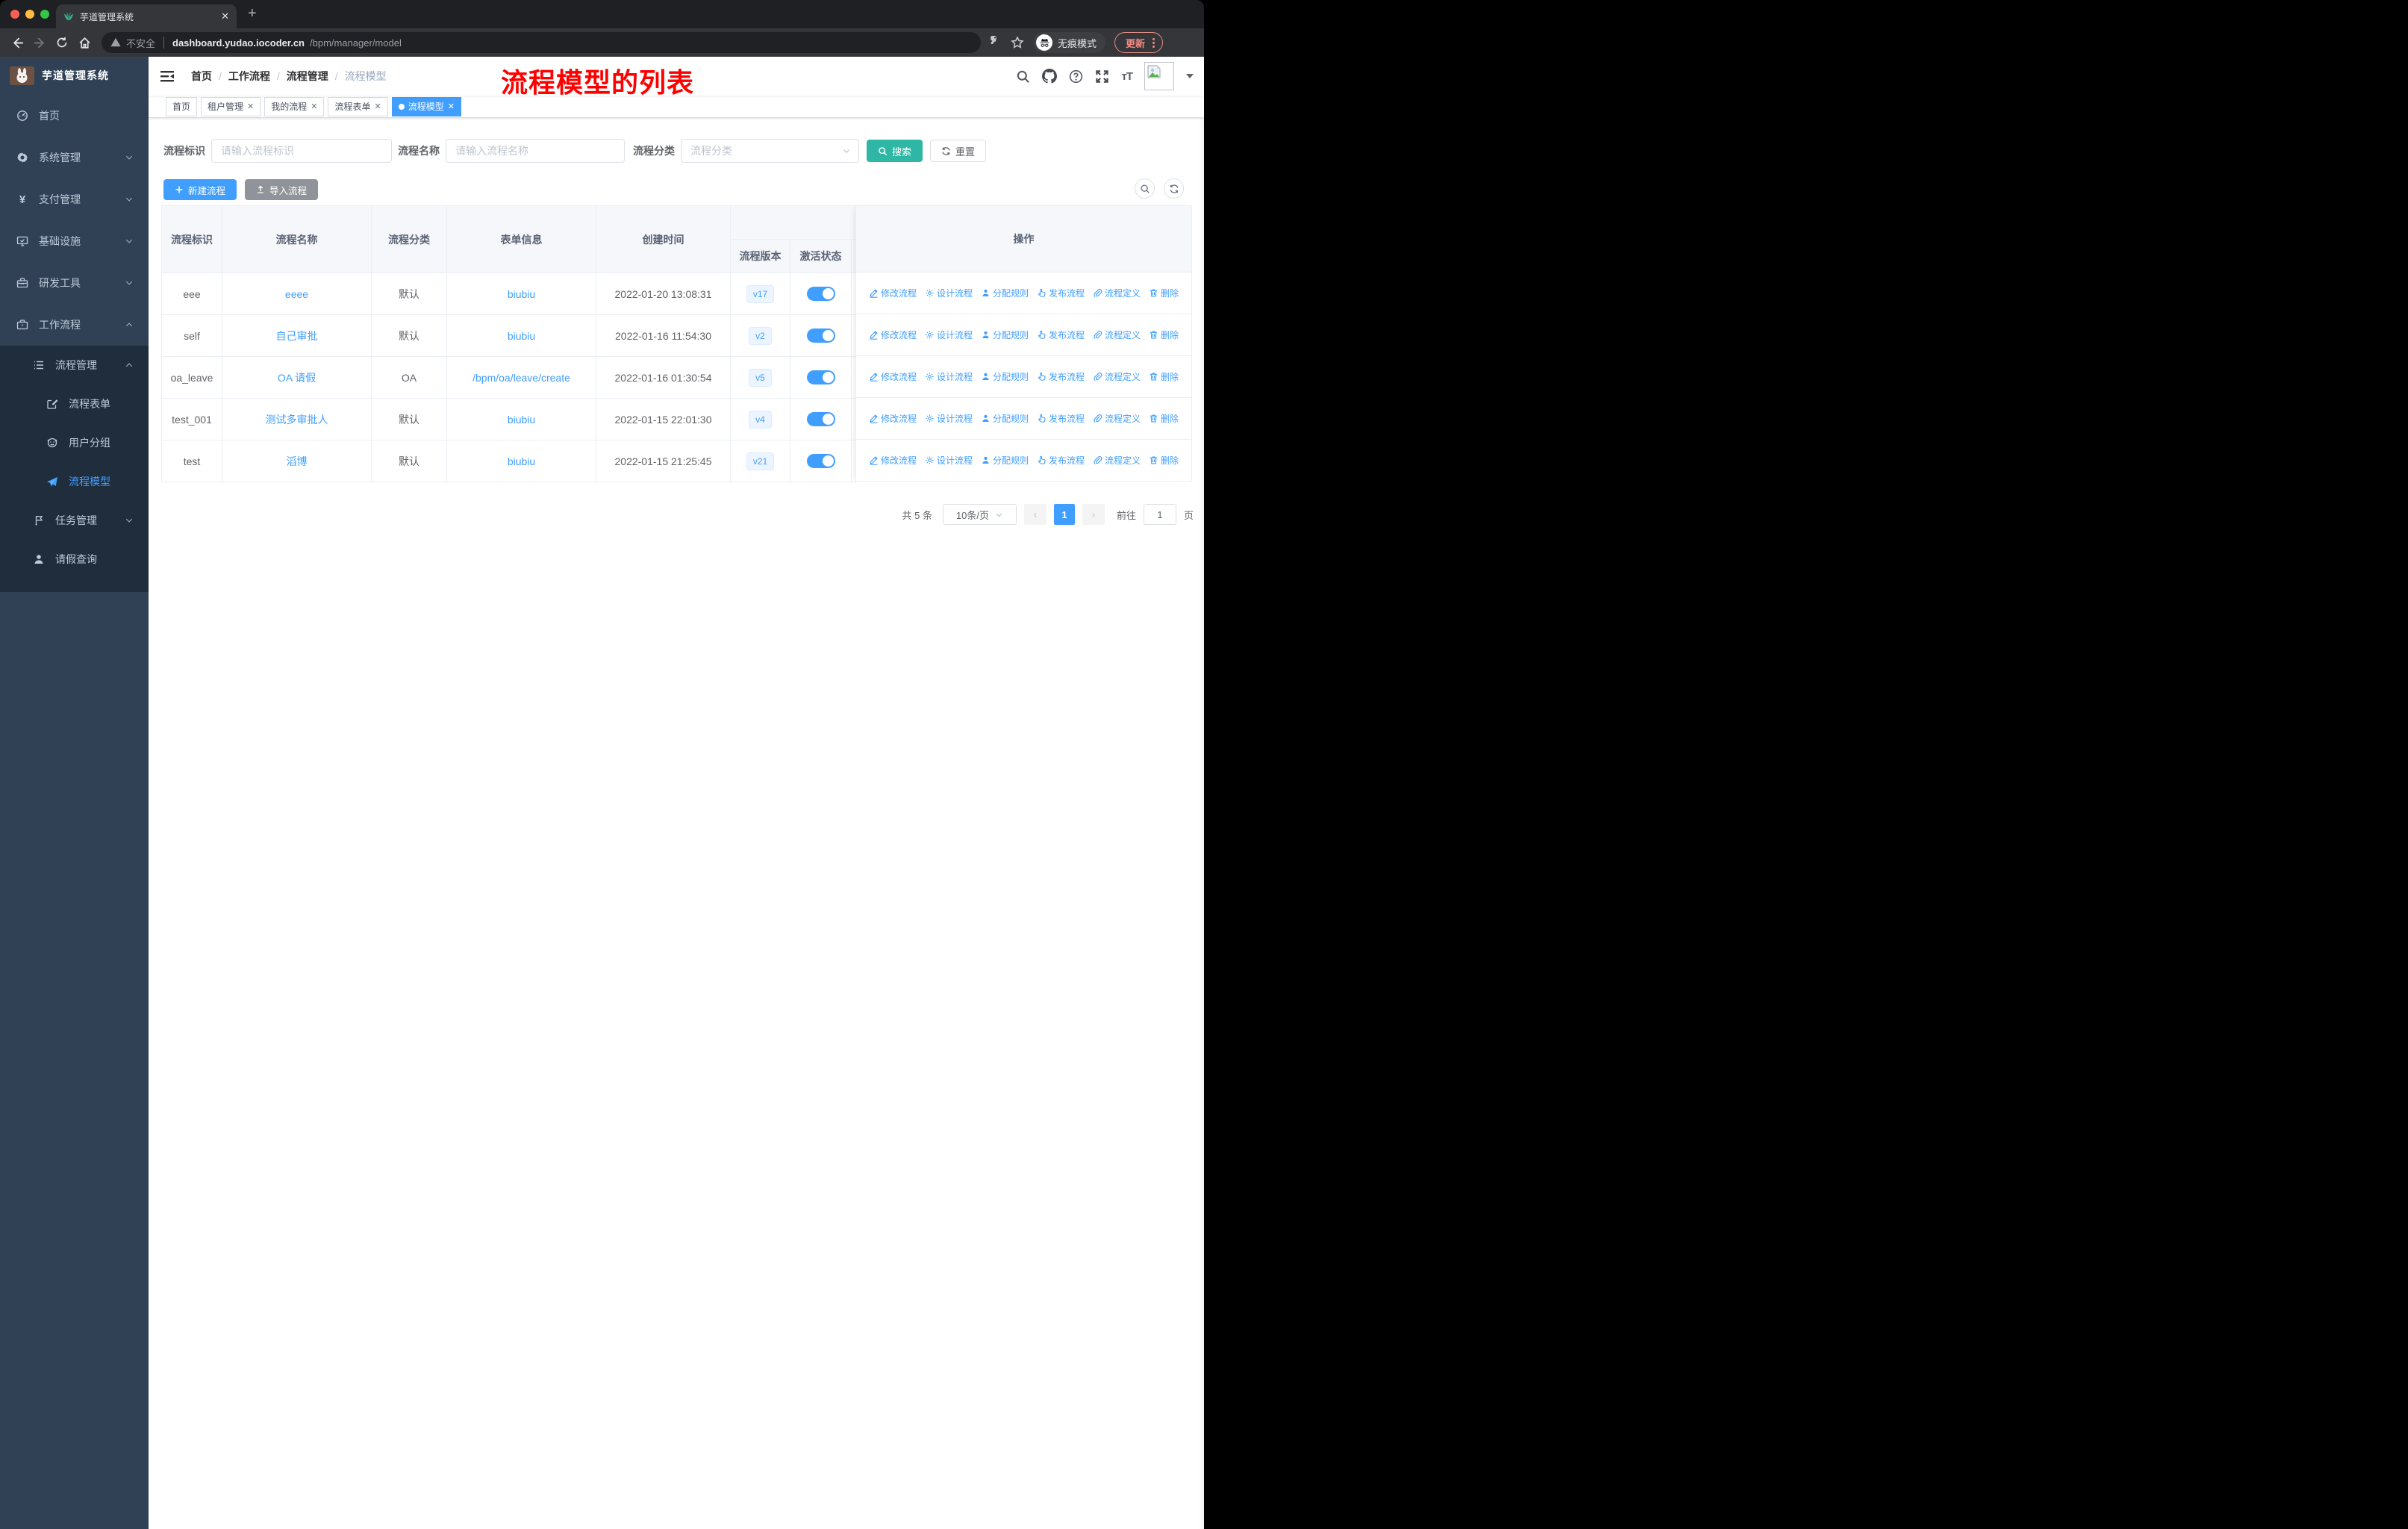 The image size is (2408, 1529). I want to click on cell-process-name-link: eeee, so click(296, 294).